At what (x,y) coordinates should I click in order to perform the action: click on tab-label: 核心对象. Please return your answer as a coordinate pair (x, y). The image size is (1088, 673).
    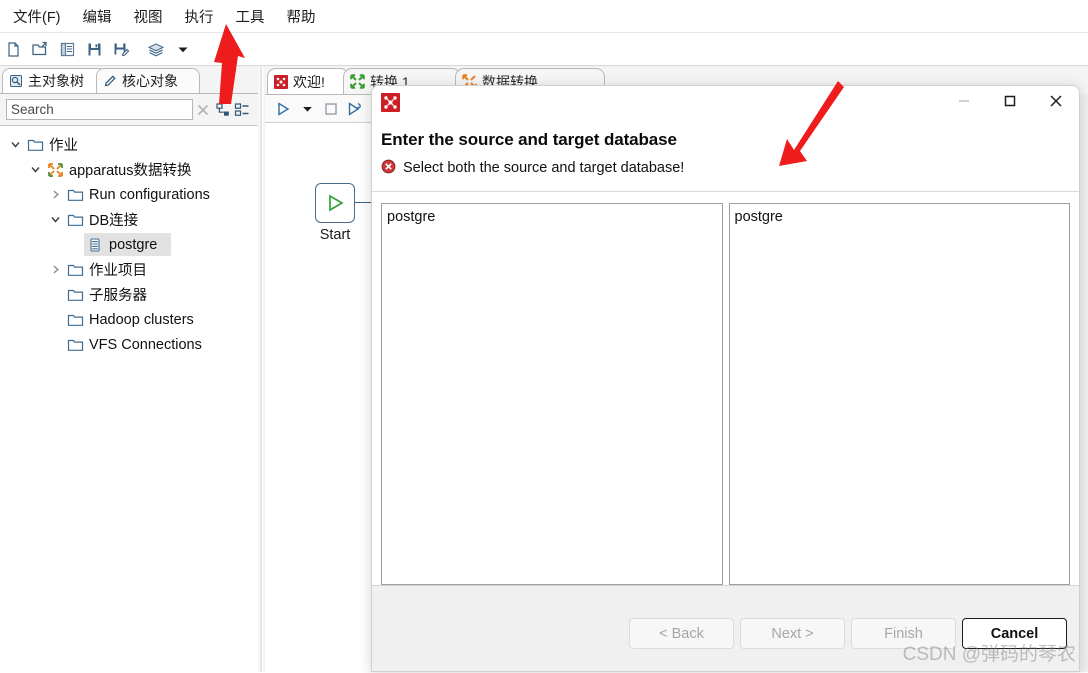
    Looking at the image, I should click on (150, 81).